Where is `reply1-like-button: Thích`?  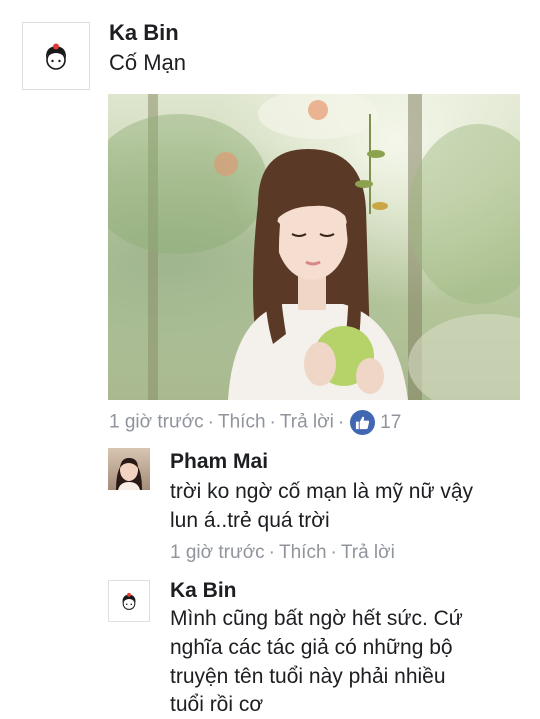
reply1-like-button: Thích is located at coordinates (303, 552).